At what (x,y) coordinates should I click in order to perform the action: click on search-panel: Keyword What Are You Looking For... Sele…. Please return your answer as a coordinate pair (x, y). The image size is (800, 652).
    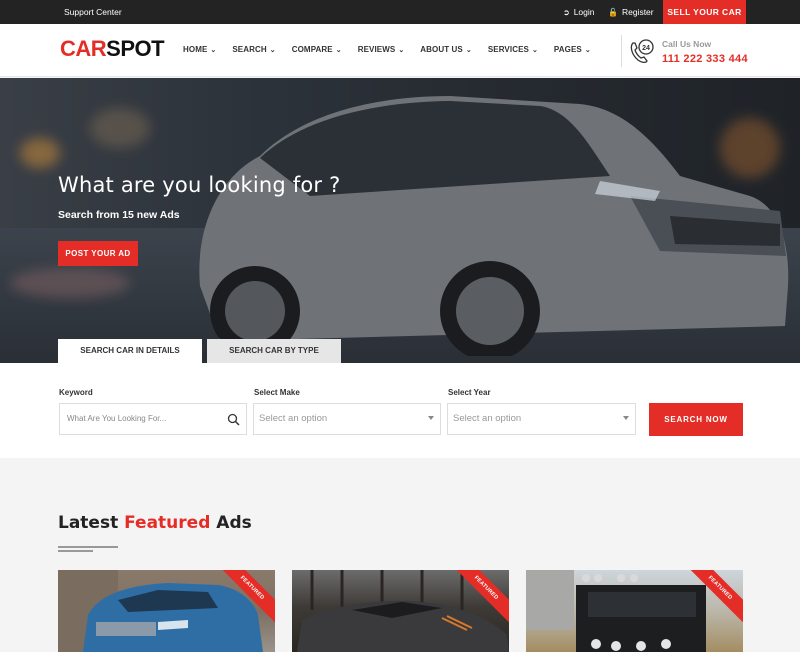
    Looking at the image, I should click on (400, 410).